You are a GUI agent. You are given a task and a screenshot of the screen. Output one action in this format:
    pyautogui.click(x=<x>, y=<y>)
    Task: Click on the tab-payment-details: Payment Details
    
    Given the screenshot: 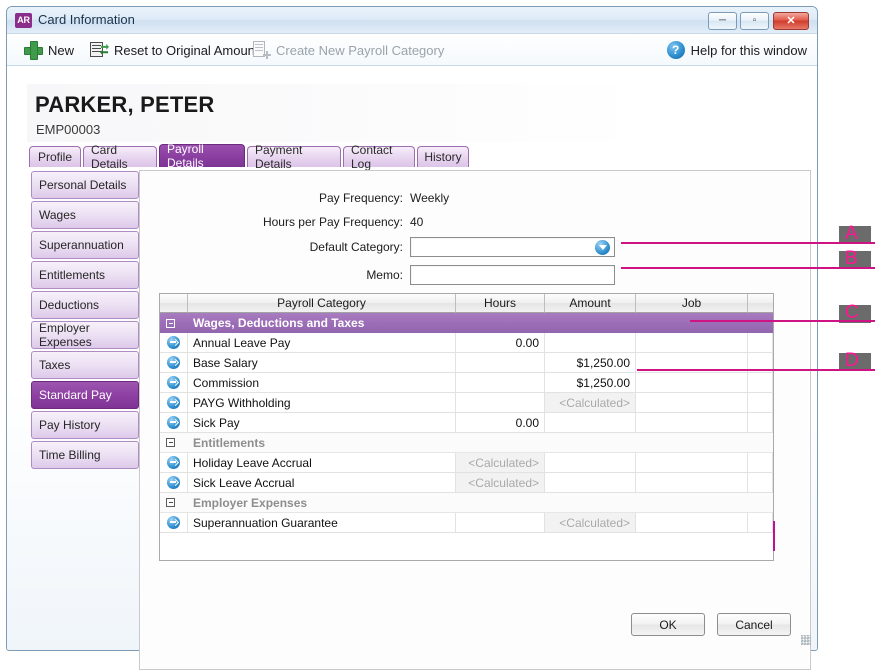 What is the action you would take?
    pyautogui.click(x=294, y=157)
    